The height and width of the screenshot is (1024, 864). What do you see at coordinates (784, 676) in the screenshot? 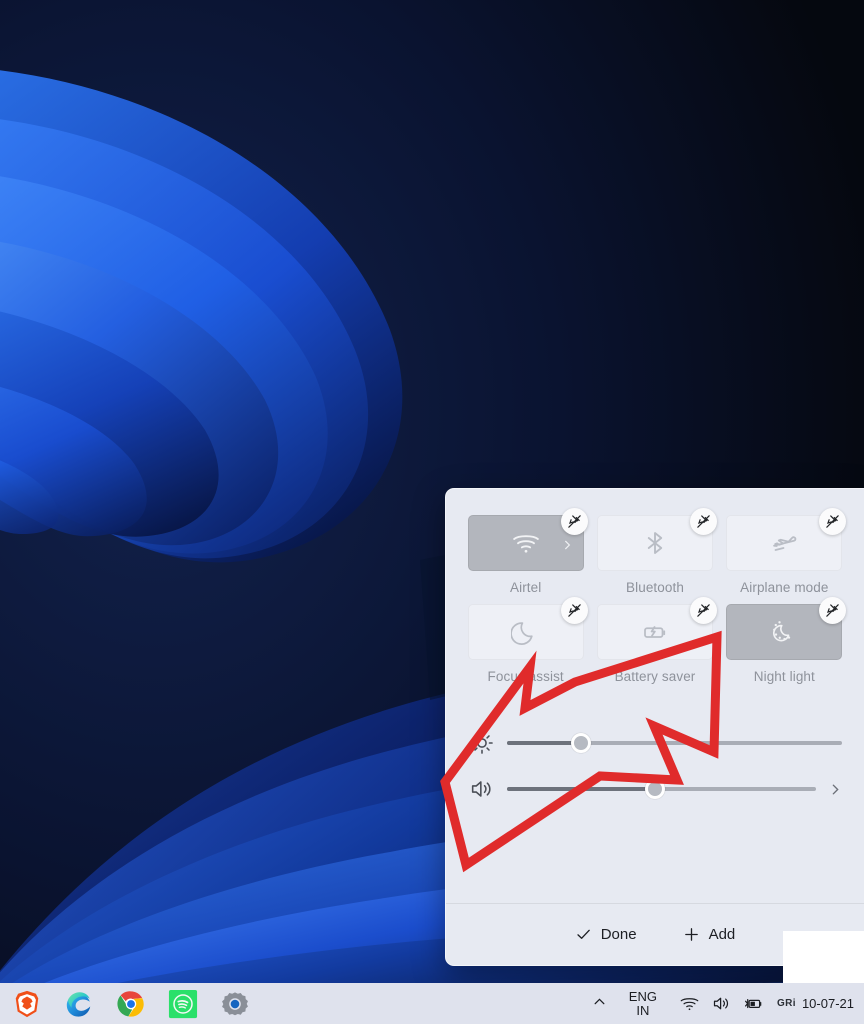
I see `quick-tile-label: Night light` at bounding box center [784, 676].